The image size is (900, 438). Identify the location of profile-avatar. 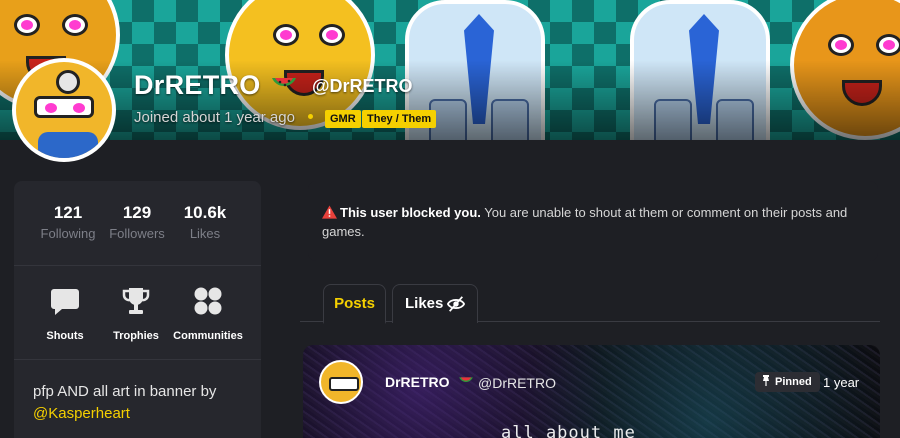
(64, 110).